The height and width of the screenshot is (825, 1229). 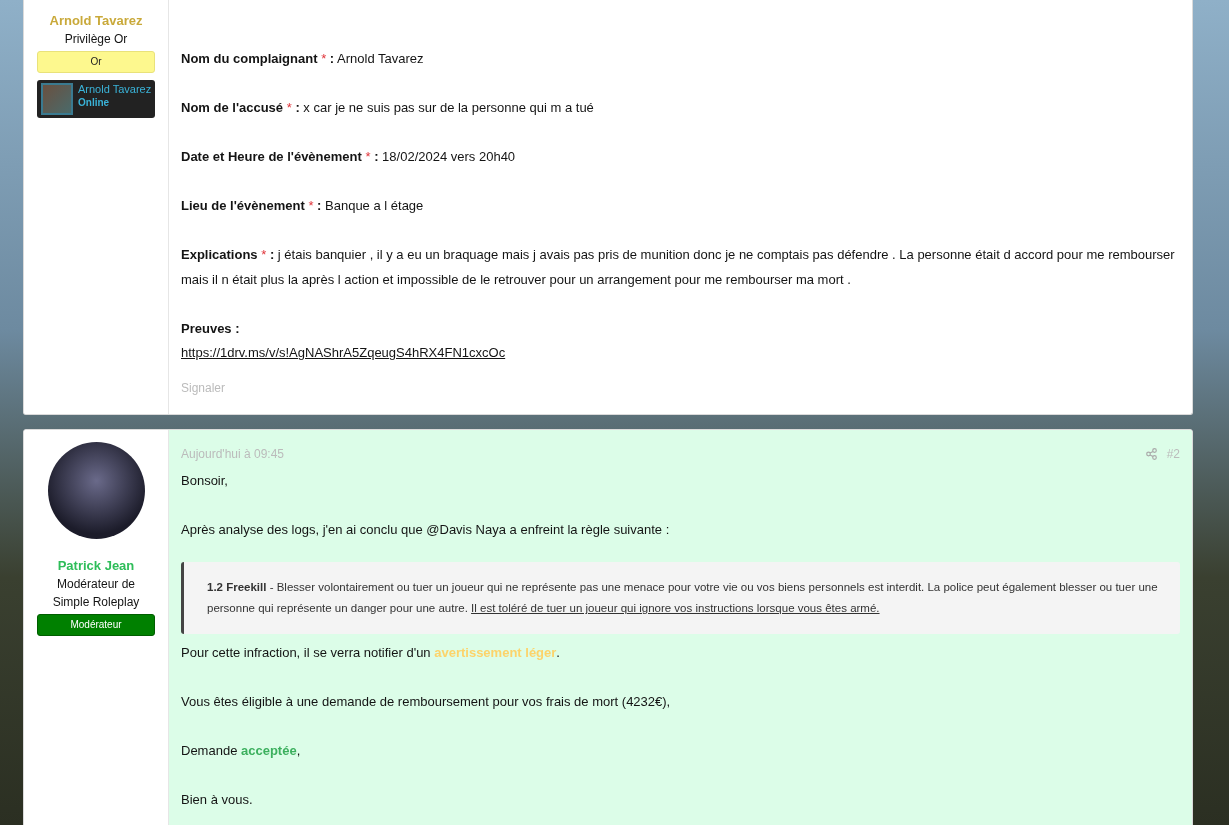 What do you see at coordinates (371, 653) in the screenshot?
I see `message-paragraph: Pour cette infraction, il se verra notifier d'un avertissement léger.` at bounding box center [371, 653].